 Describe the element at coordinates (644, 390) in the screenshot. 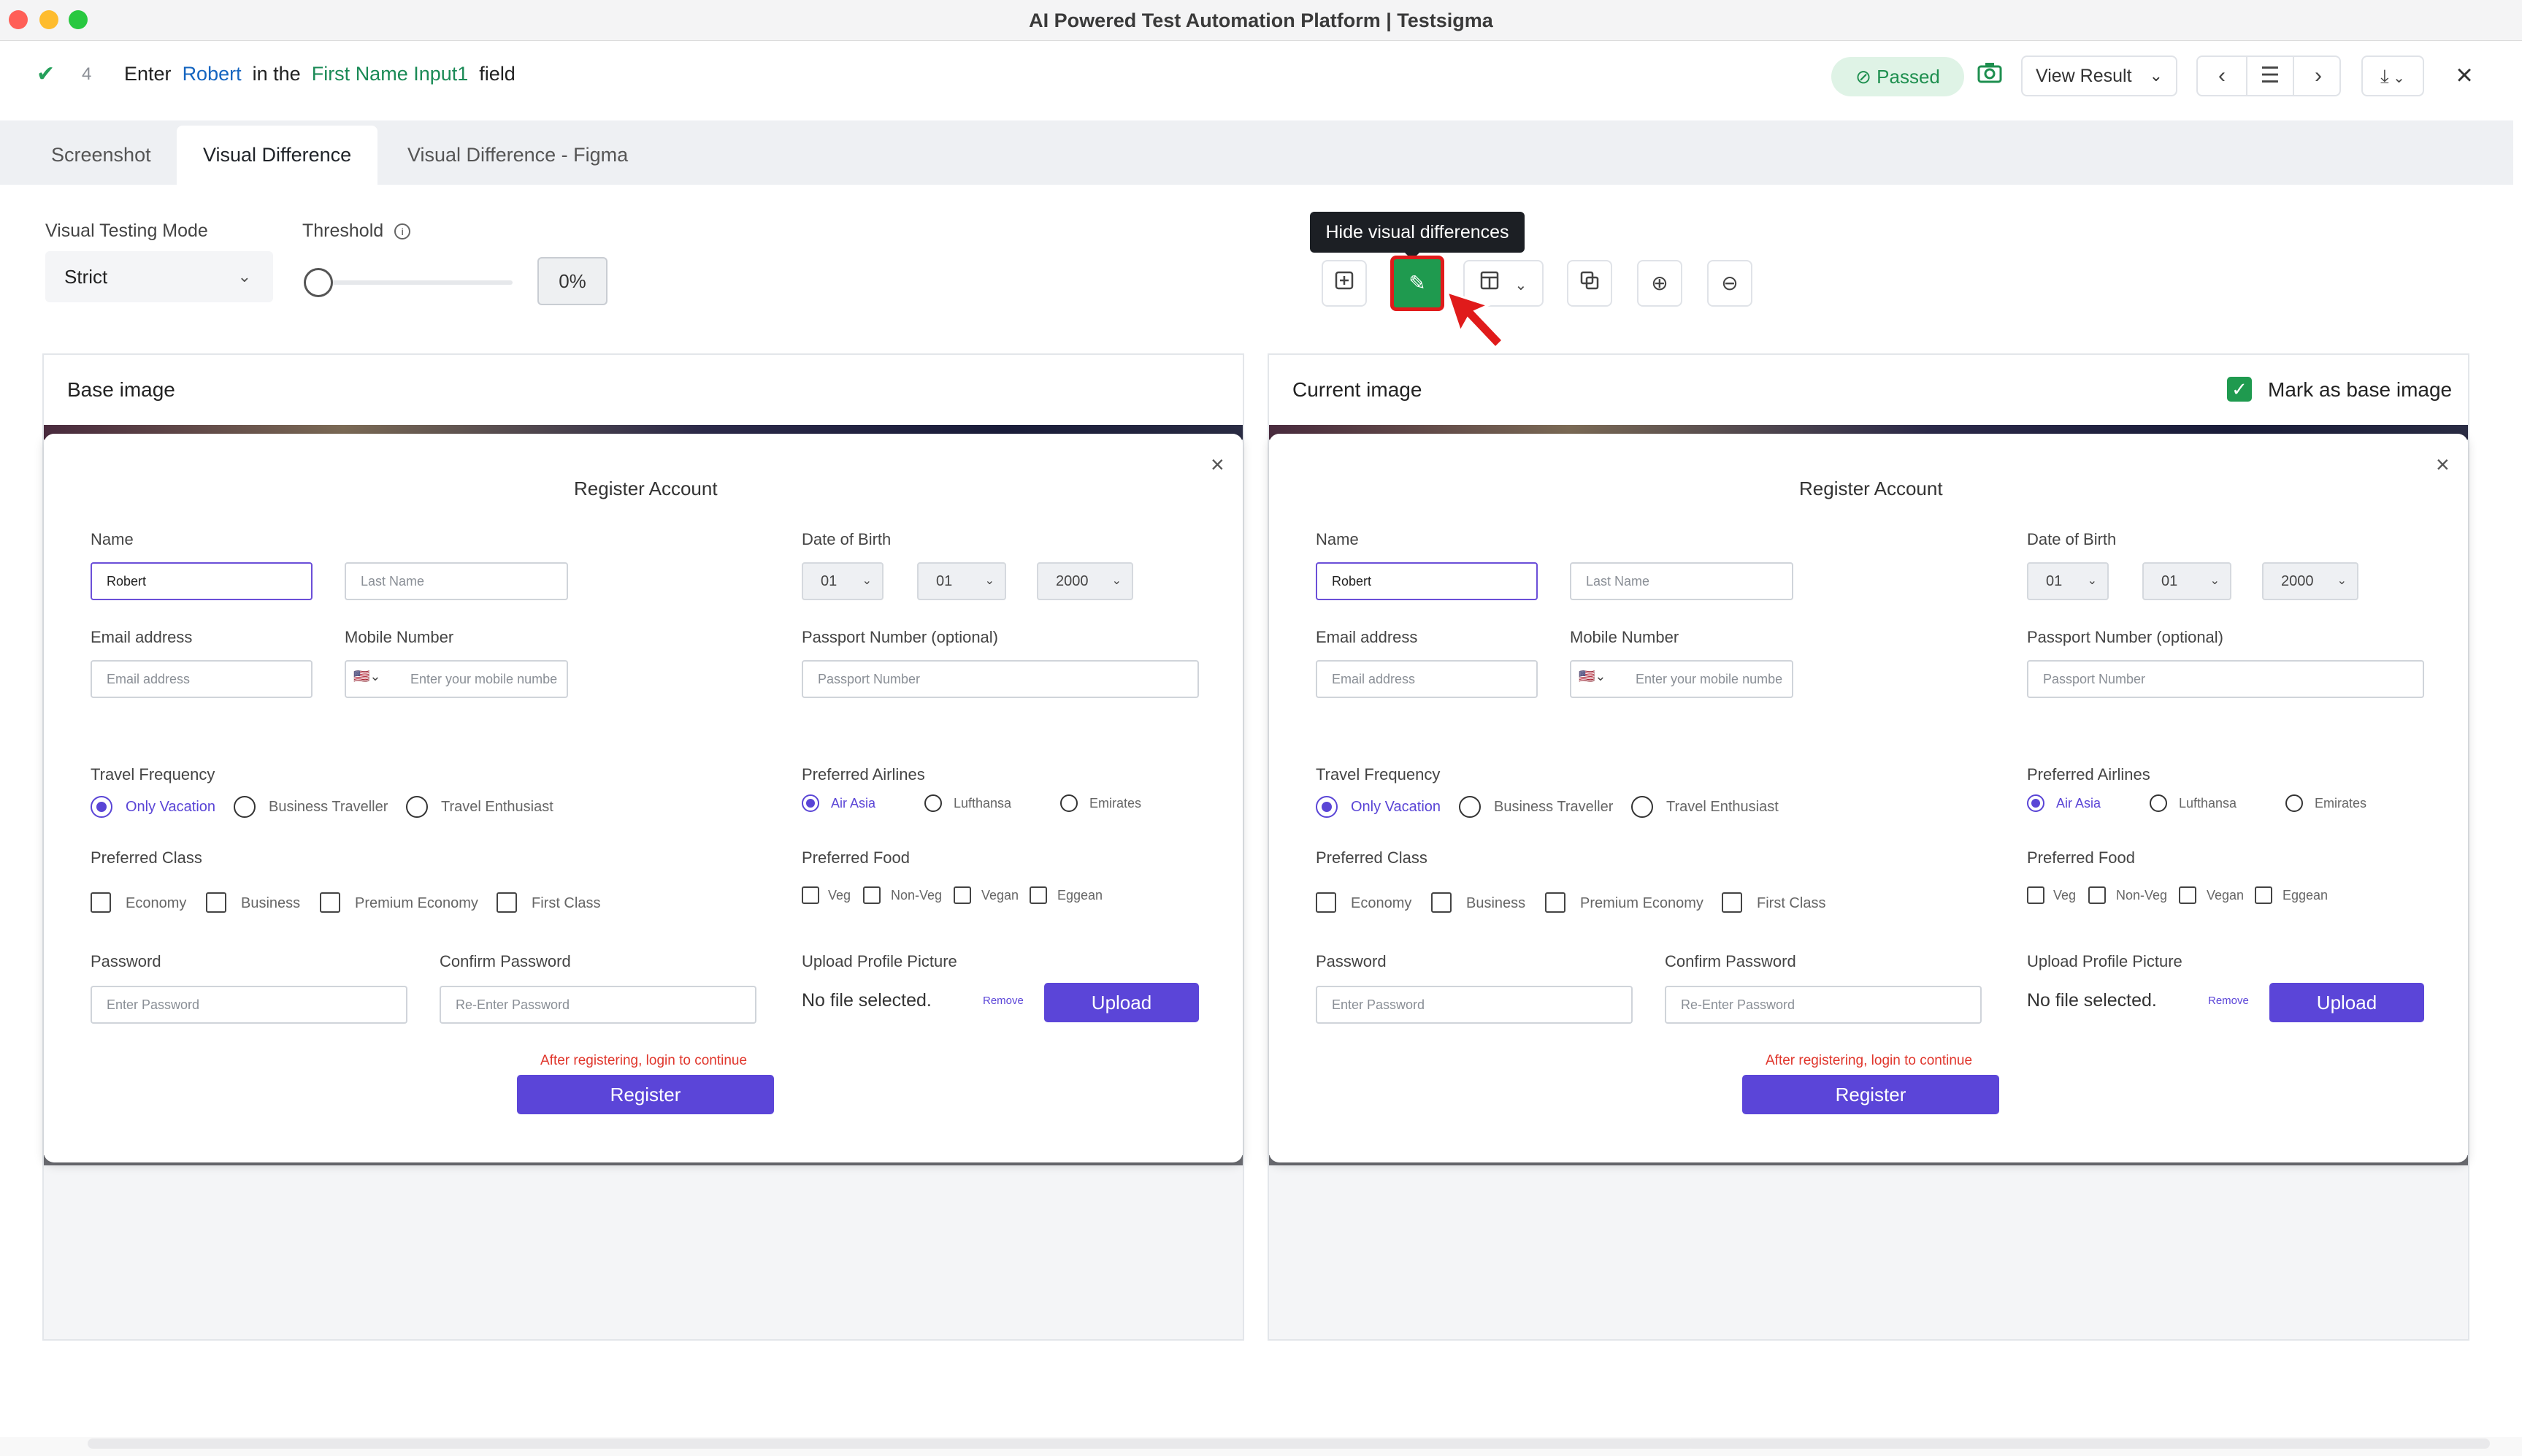

I see `base-image-header` at that location.